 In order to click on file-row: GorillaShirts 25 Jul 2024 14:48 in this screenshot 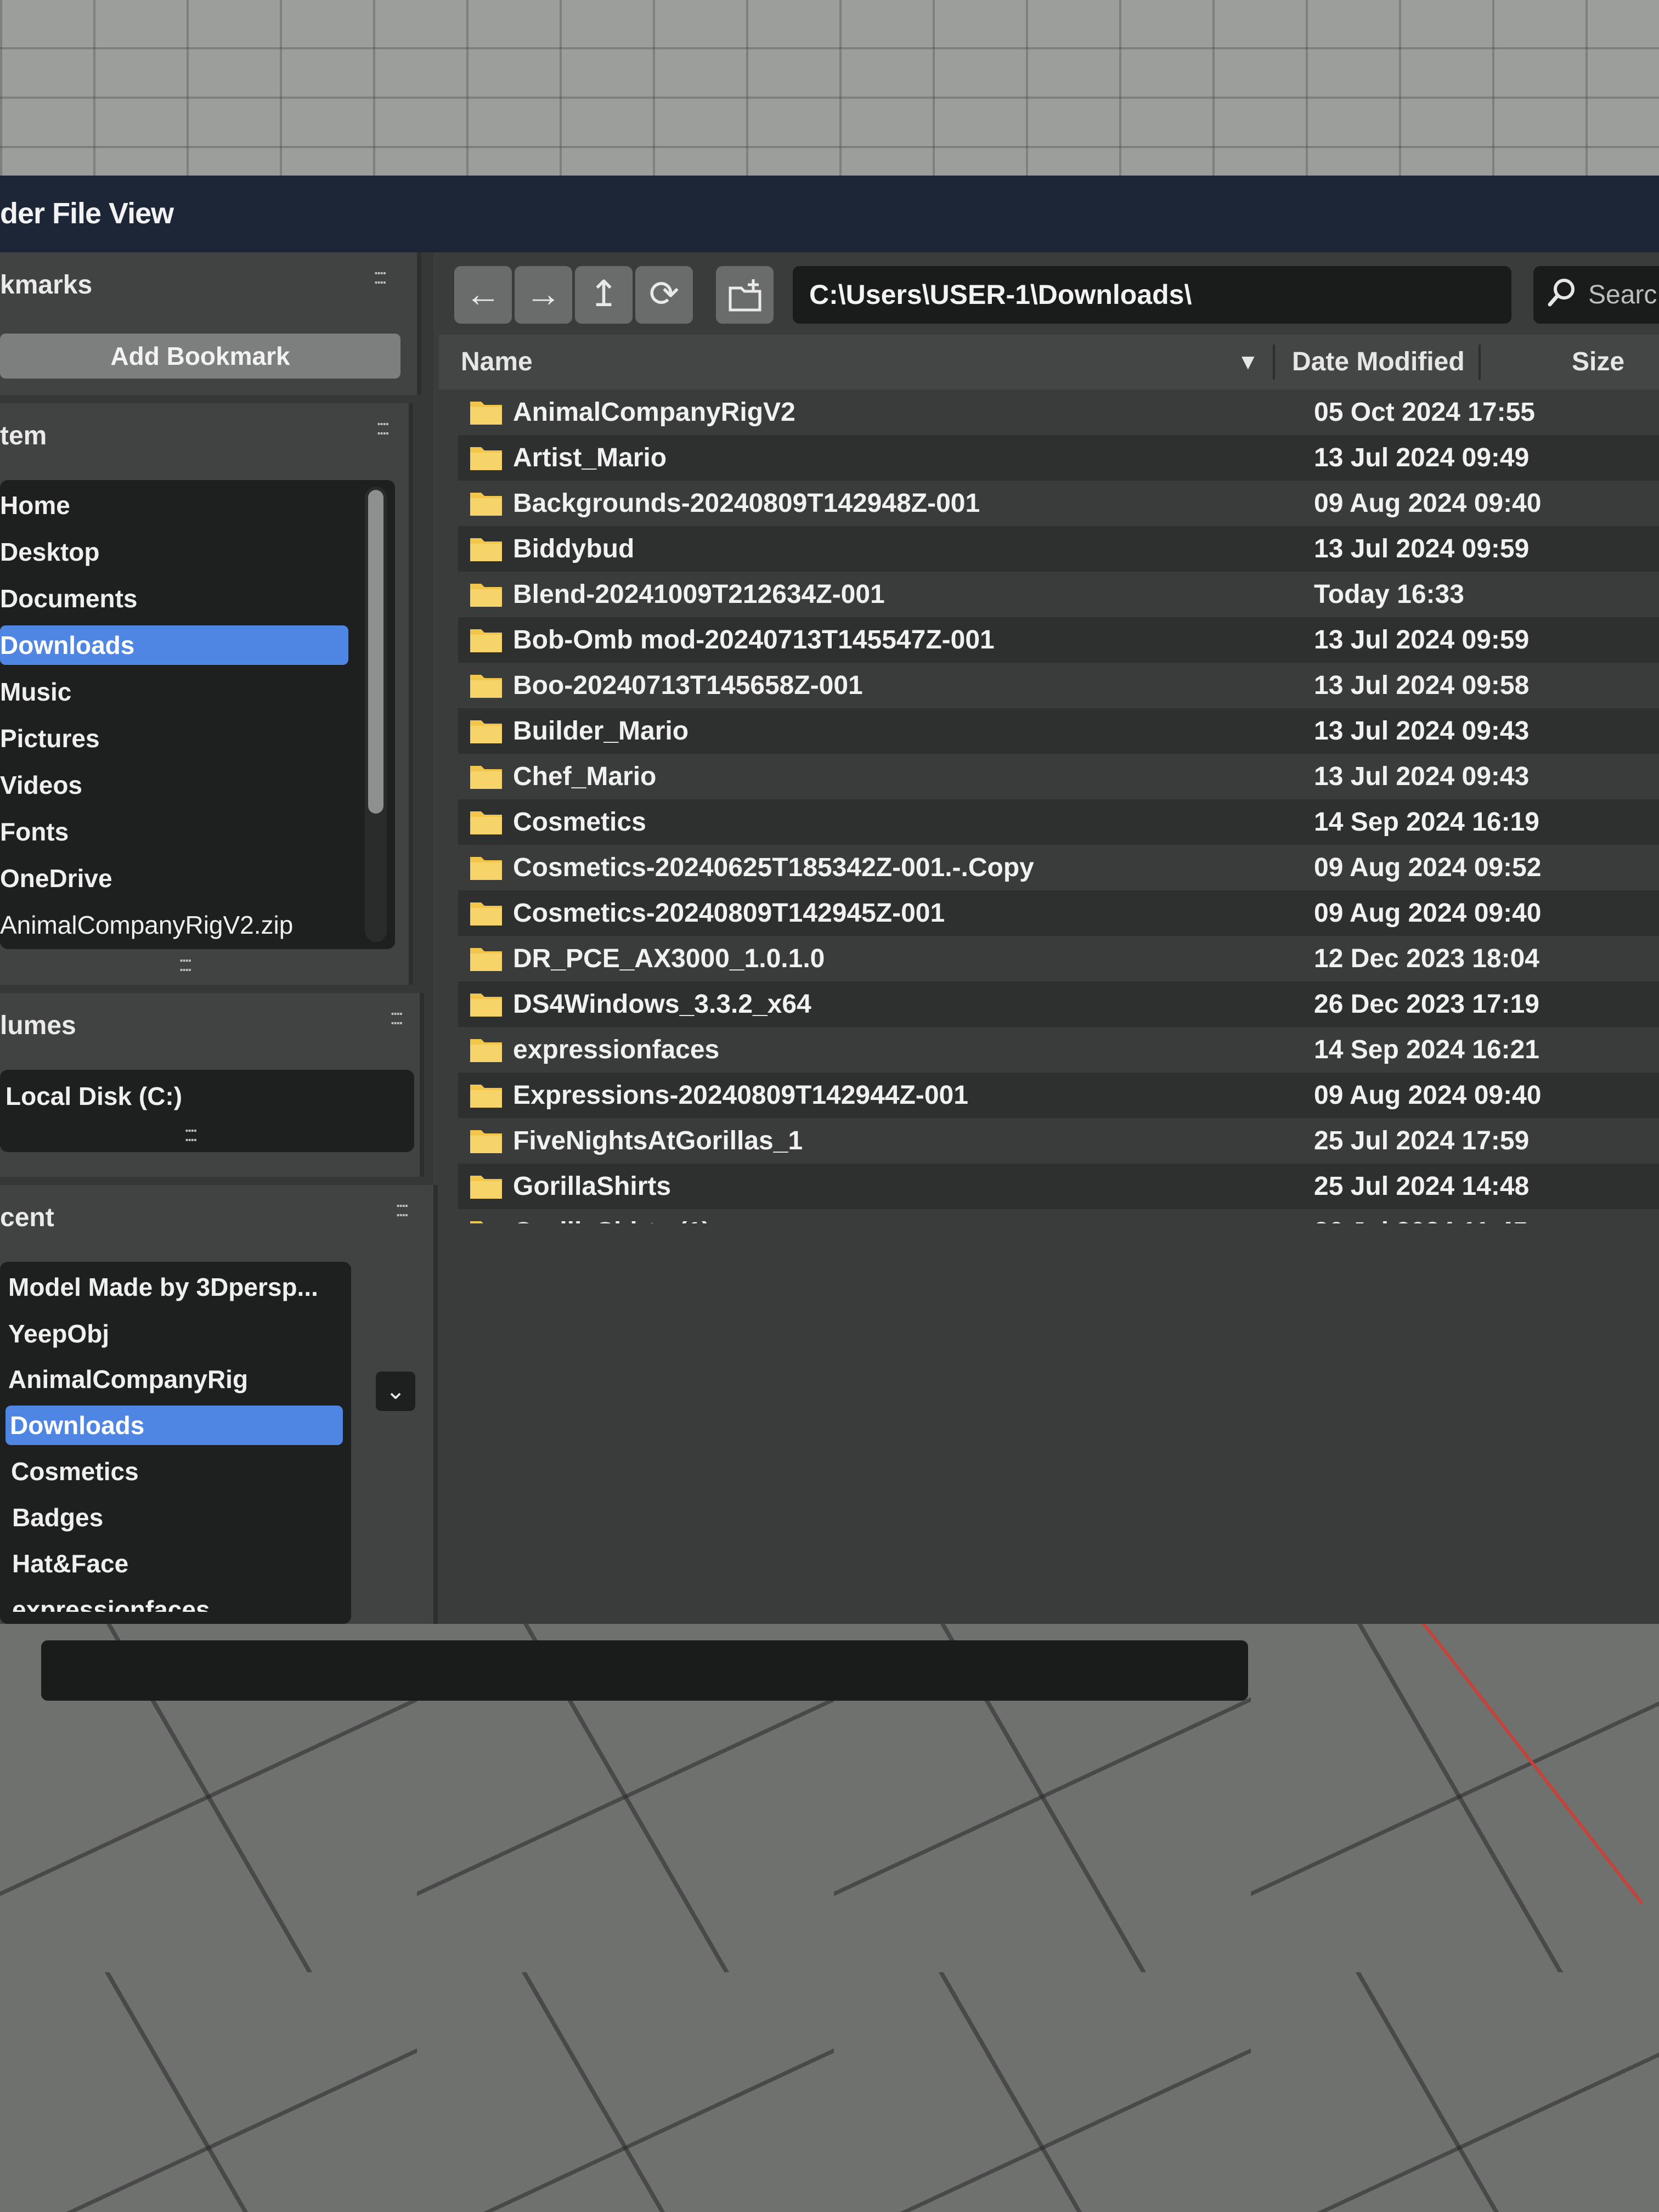, I will do `click(1058, 1187)`.